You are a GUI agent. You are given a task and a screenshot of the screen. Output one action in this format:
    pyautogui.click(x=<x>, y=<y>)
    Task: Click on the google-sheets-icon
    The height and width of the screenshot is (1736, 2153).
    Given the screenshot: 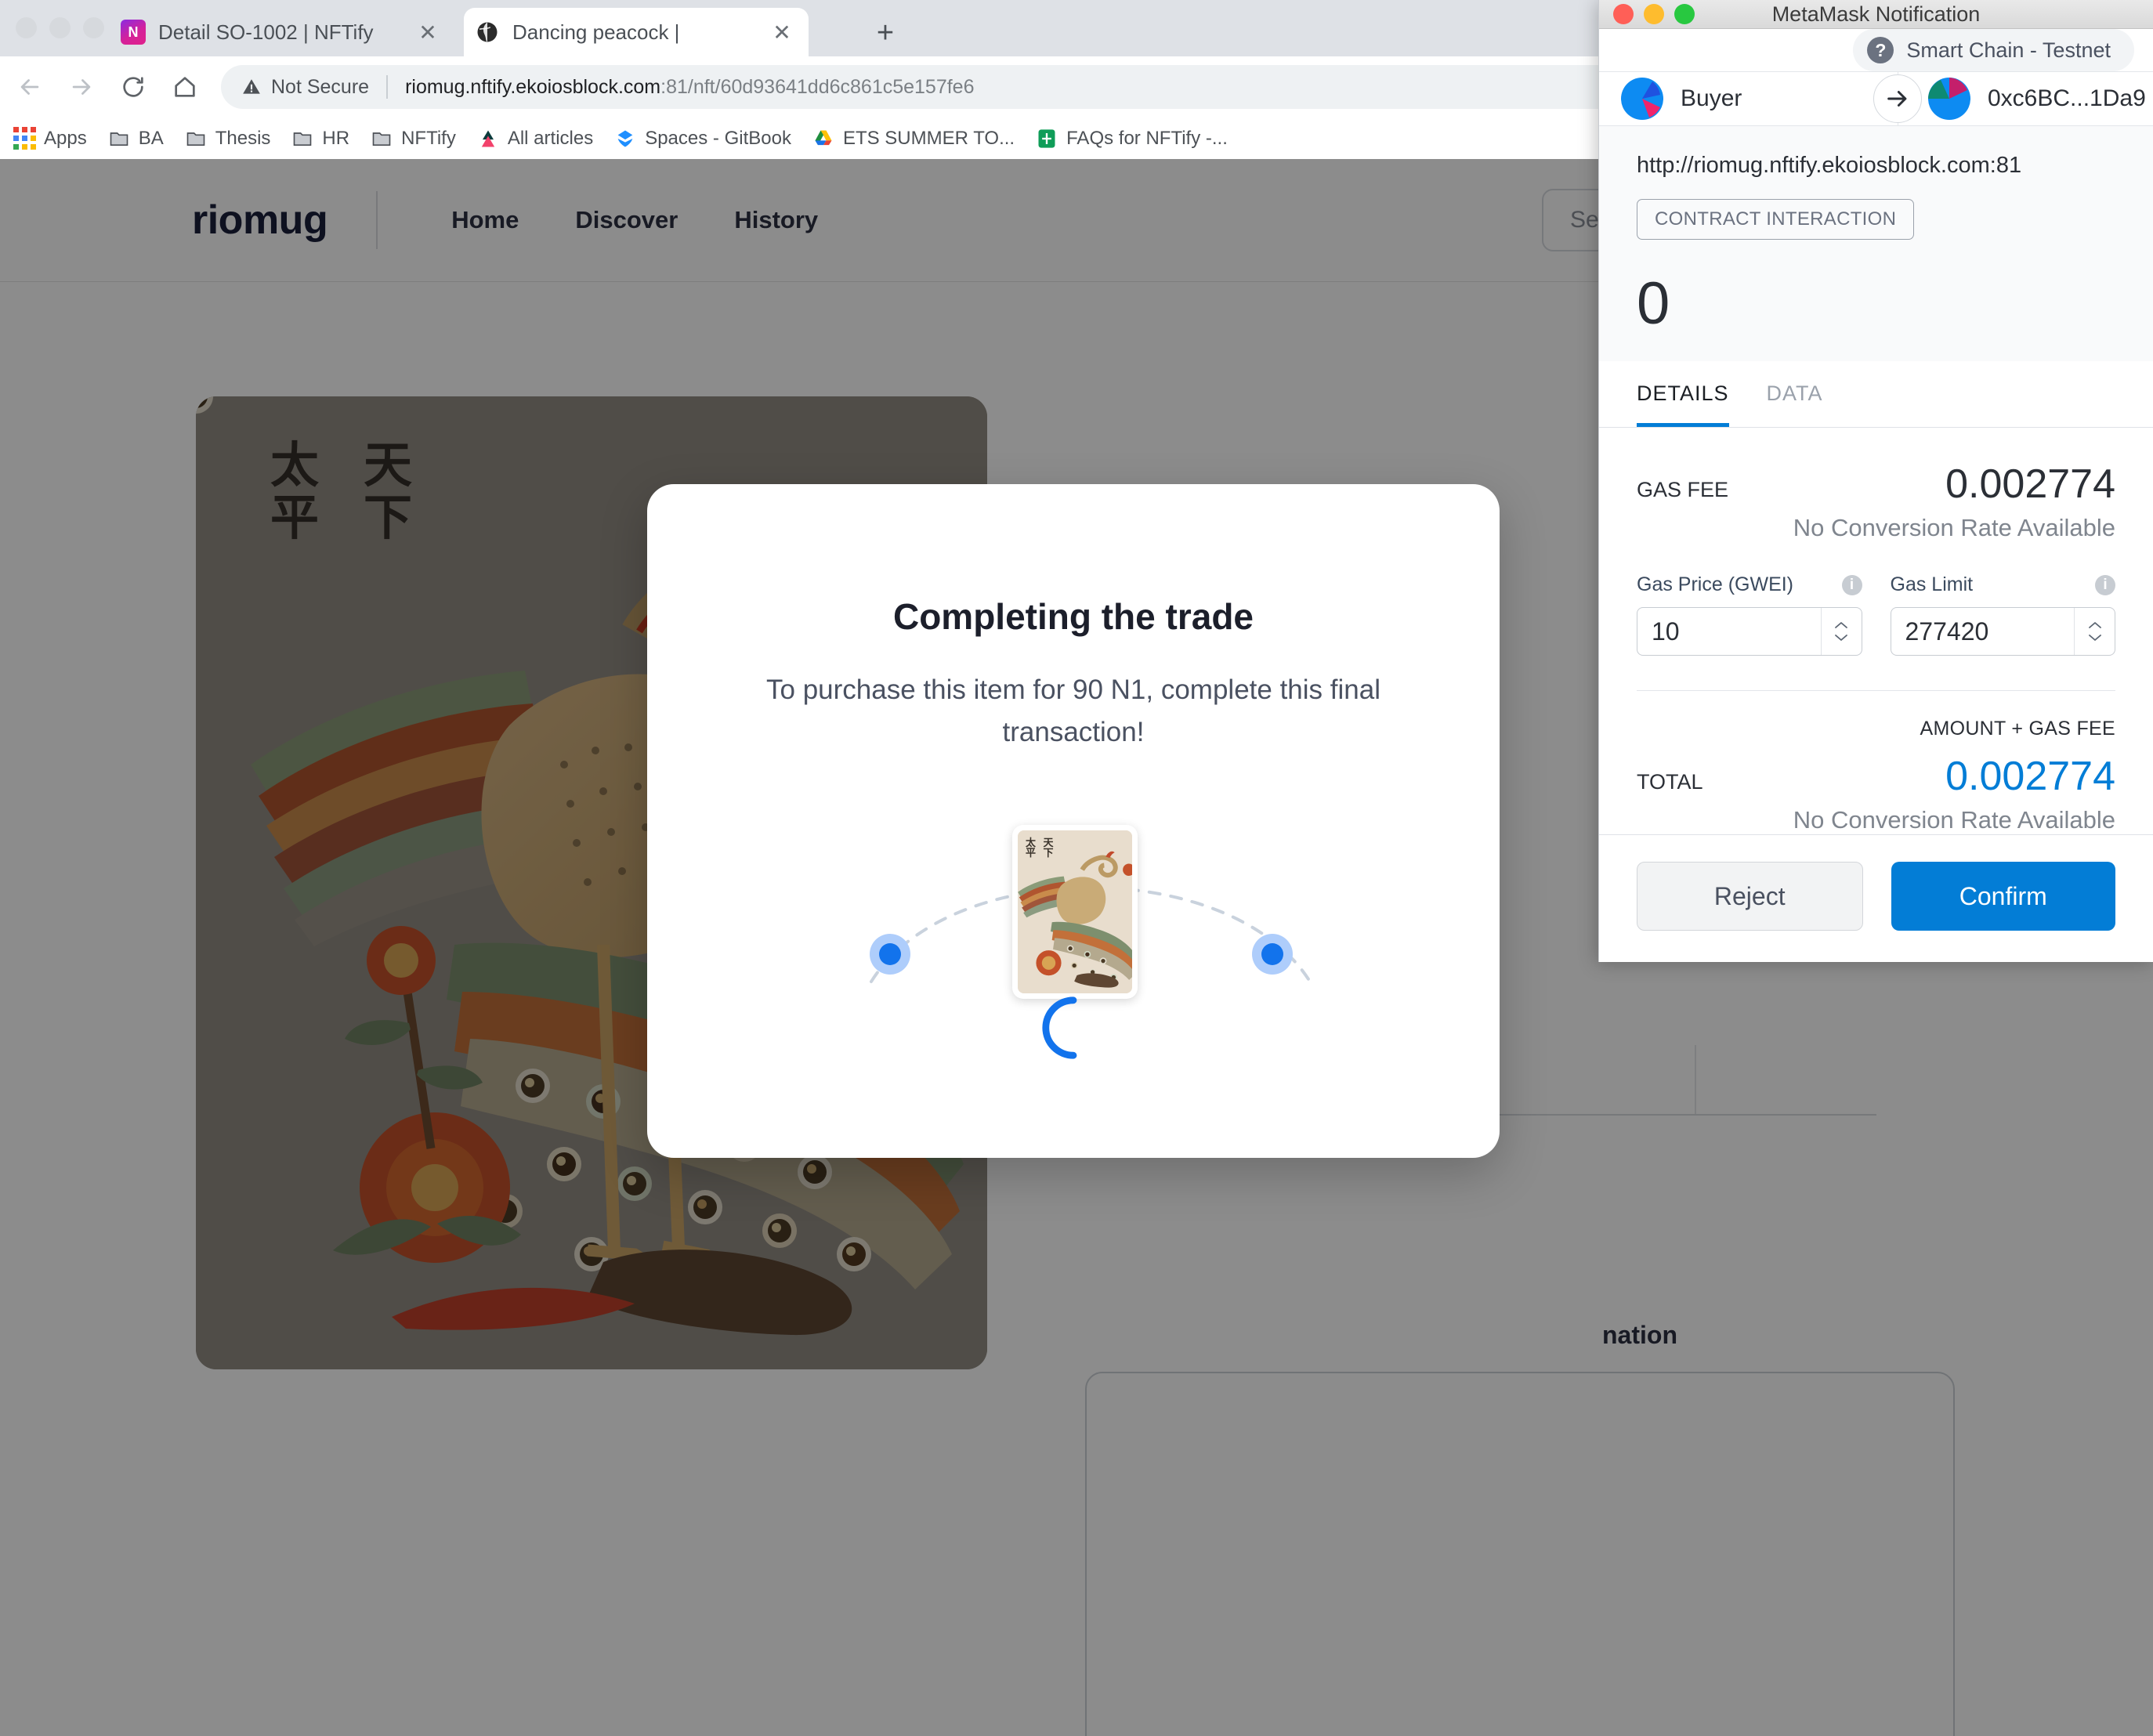 What is the action you would take?
    pyautogui.click(x=1046, y=138)
    